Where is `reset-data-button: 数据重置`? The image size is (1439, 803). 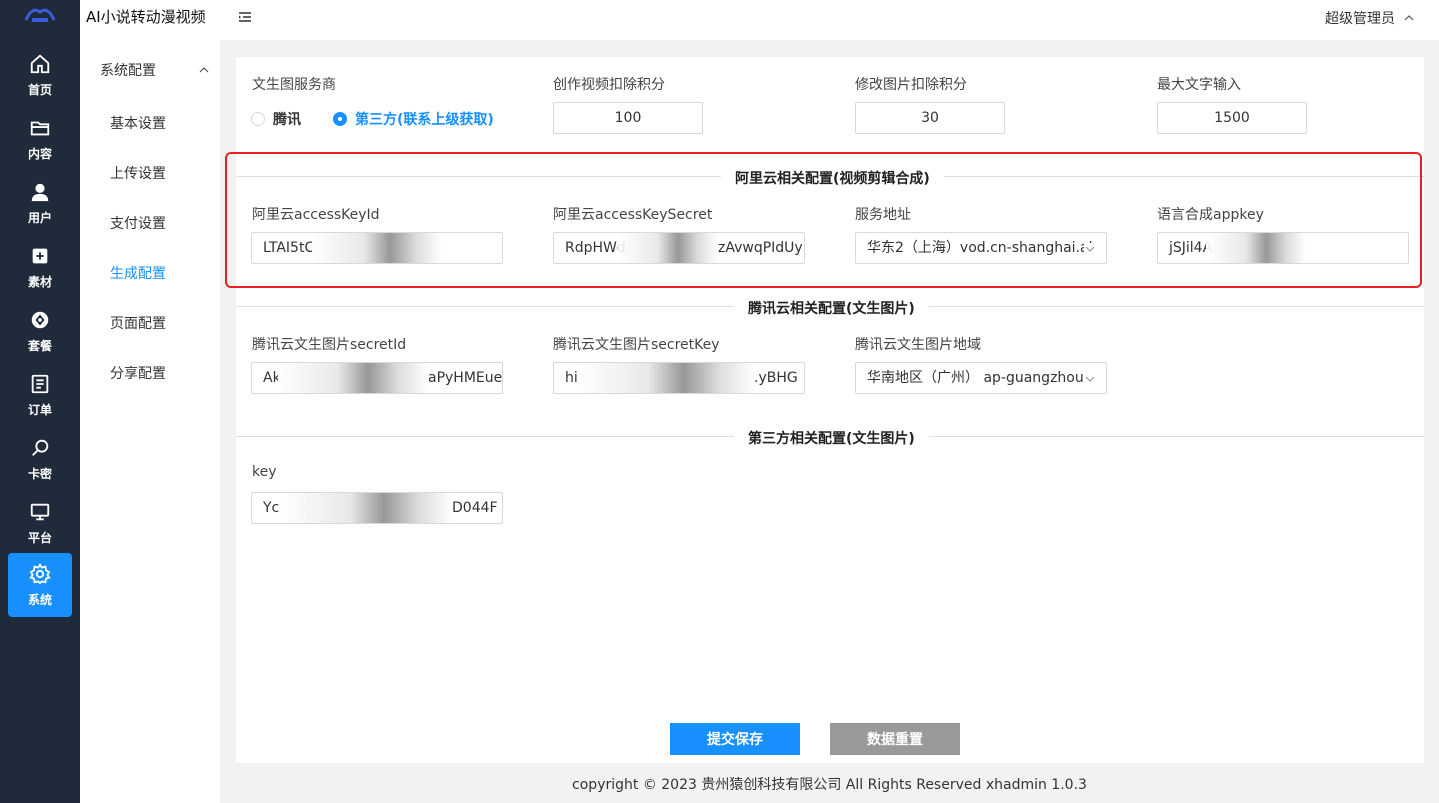
reset-data-button: 数据重置 is located at coordinates (895, 739).